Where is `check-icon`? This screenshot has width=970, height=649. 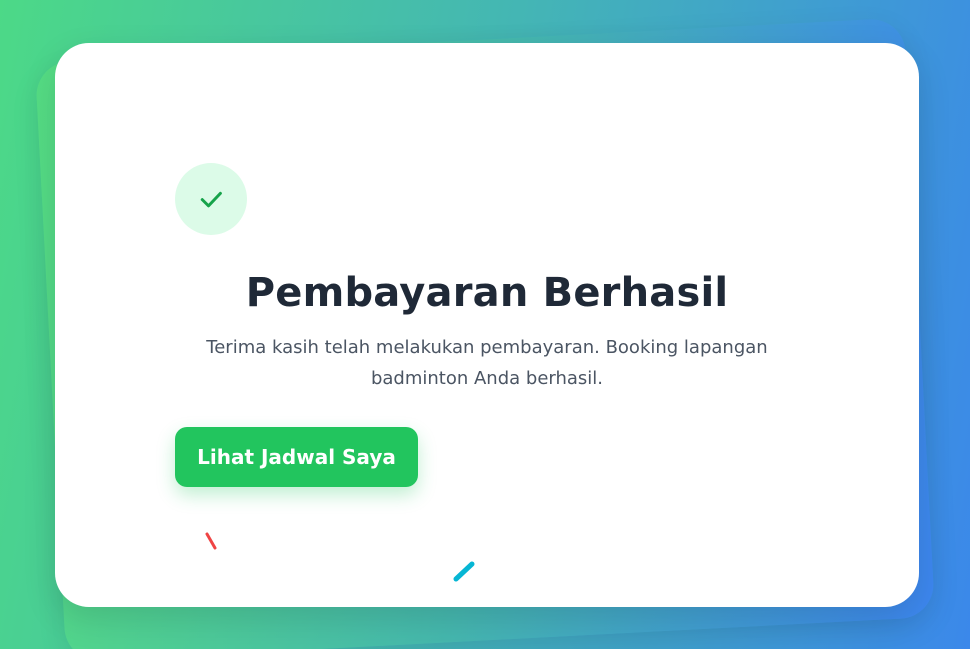
check-icon is located at coordinates (211, 199).